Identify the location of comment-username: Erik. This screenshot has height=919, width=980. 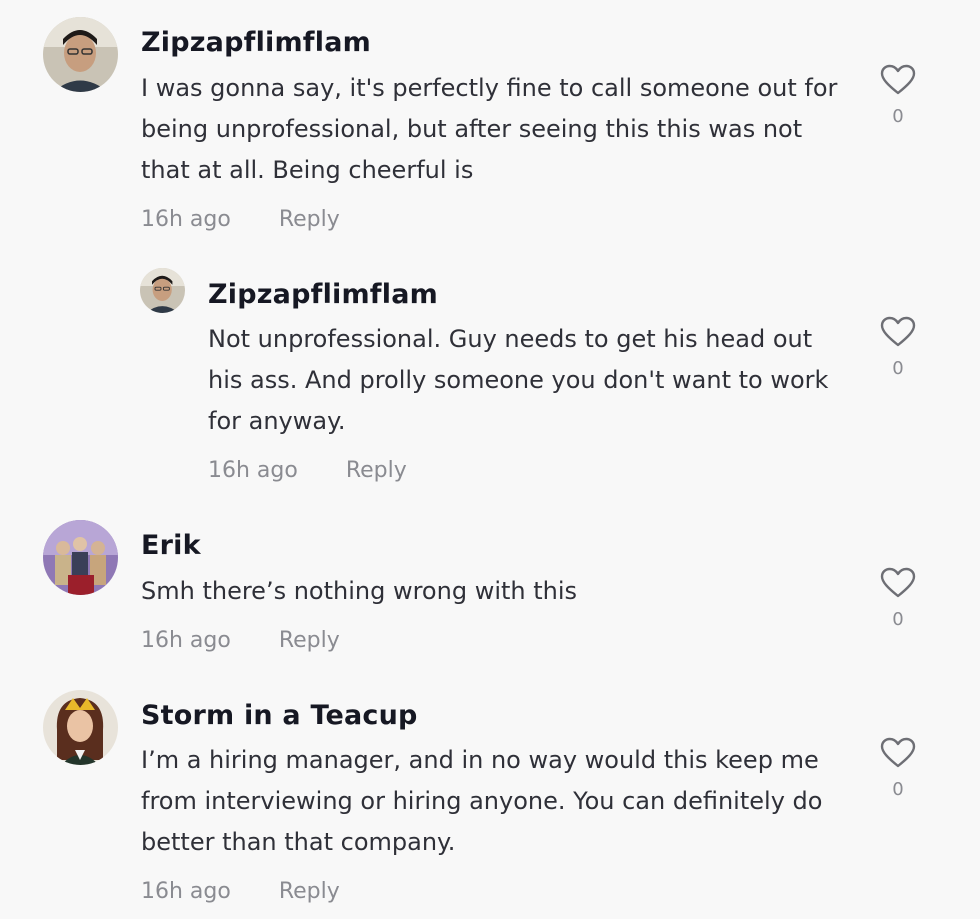
(171, 545).